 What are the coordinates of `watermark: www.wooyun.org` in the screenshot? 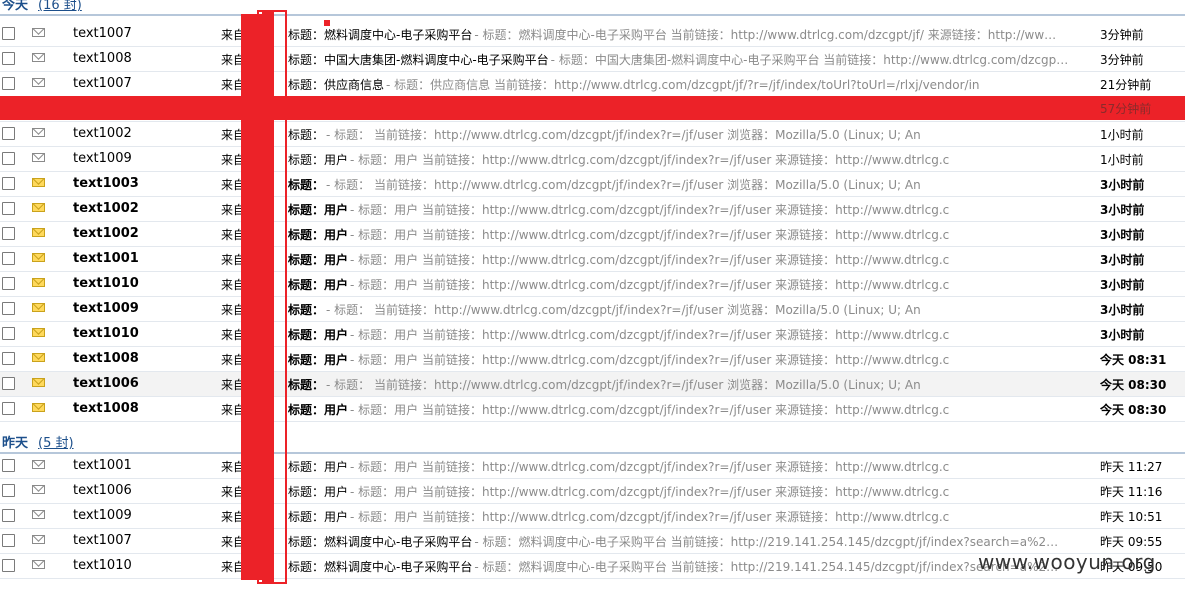 It's located at (1067, 562).